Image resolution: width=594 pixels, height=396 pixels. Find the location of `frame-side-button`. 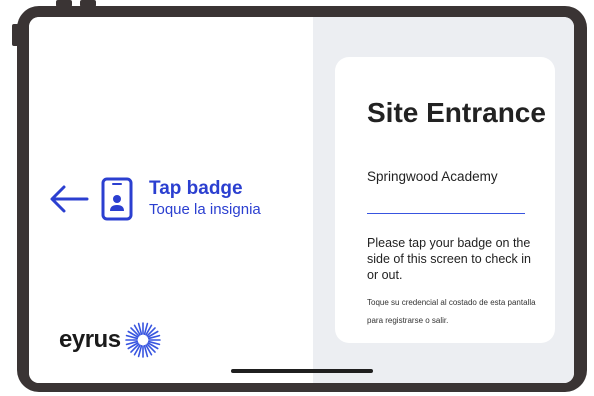

frame-side-button is located at coordinates (15, 35).